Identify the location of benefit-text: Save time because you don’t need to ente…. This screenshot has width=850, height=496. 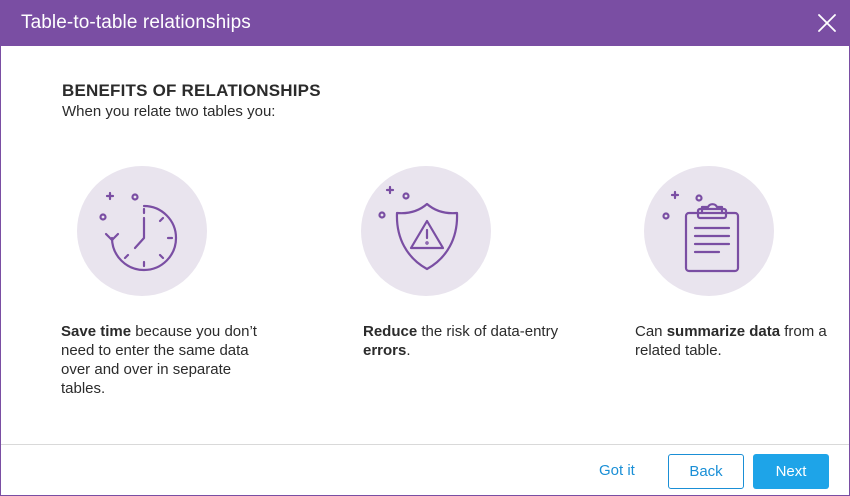
(161, 360).